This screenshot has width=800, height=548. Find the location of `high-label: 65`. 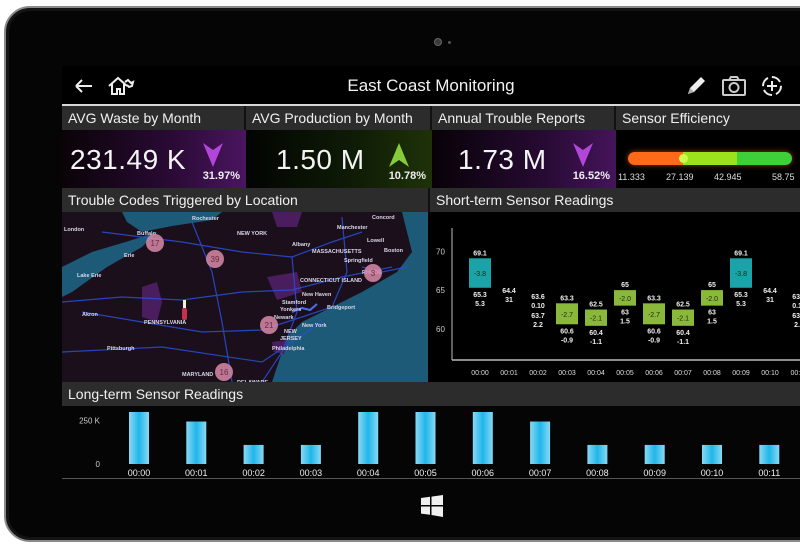

high-label: 65 is located at coordinates (712, 285).